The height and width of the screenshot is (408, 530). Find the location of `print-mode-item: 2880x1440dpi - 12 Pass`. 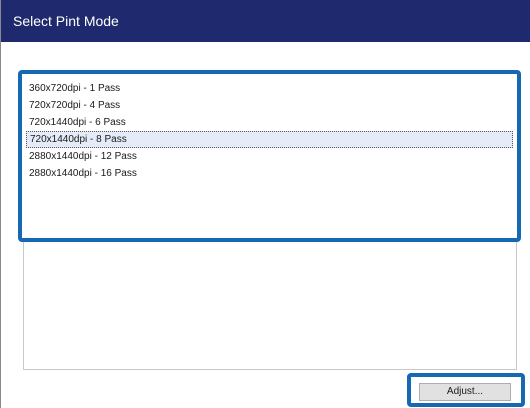

print-mode-item: 2880x1440dpi - 12 Pass is located at coordinates (269, 156).